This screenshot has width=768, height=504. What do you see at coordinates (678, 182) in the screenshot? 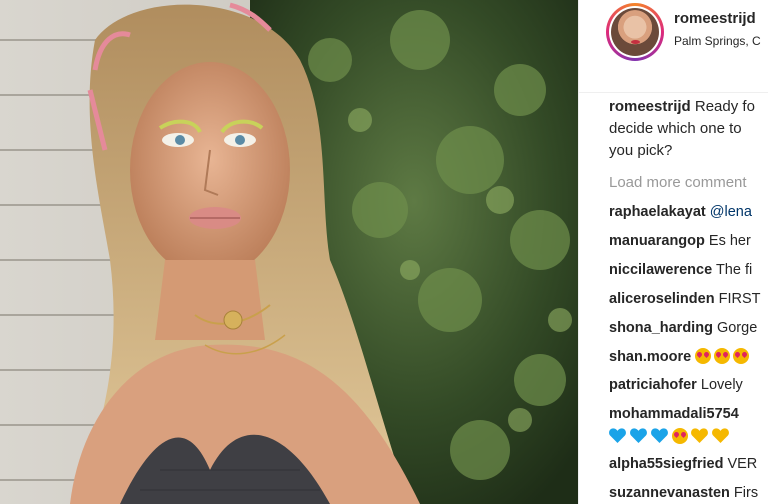
I see `load-more-comments-button: Load more comment` at bounding box center [678, 182].